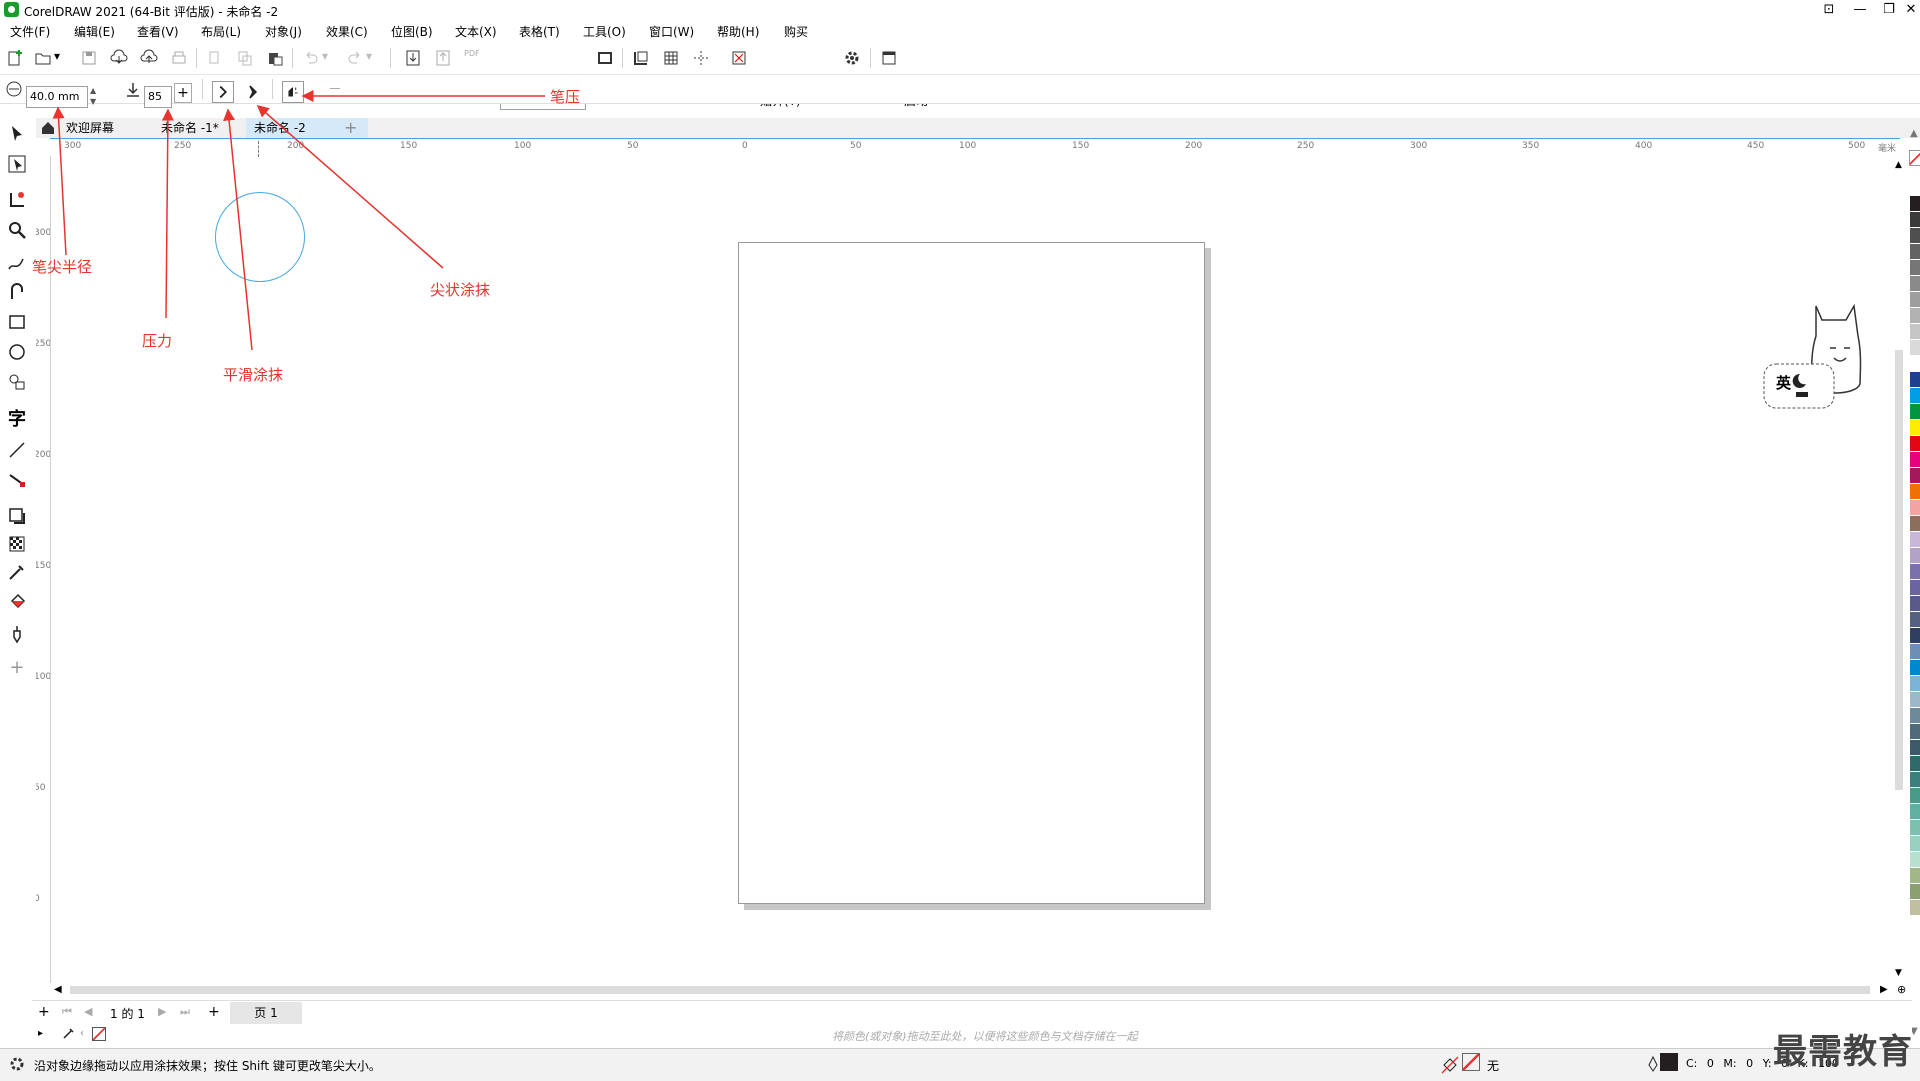 The image size is (1920, 1081). Describe the element at coordinates (852, 58) in the screenshot. I see `options-gear-icon` at that location.